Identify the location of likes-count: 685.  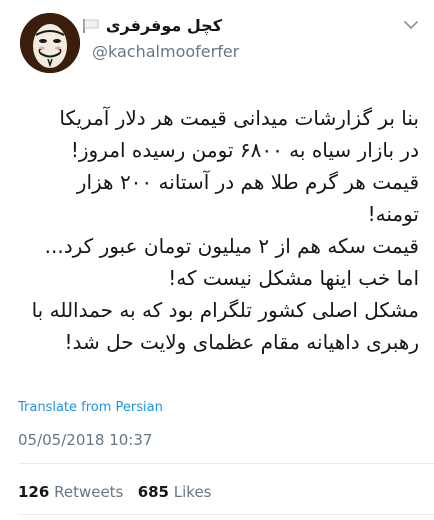
(153, 492).